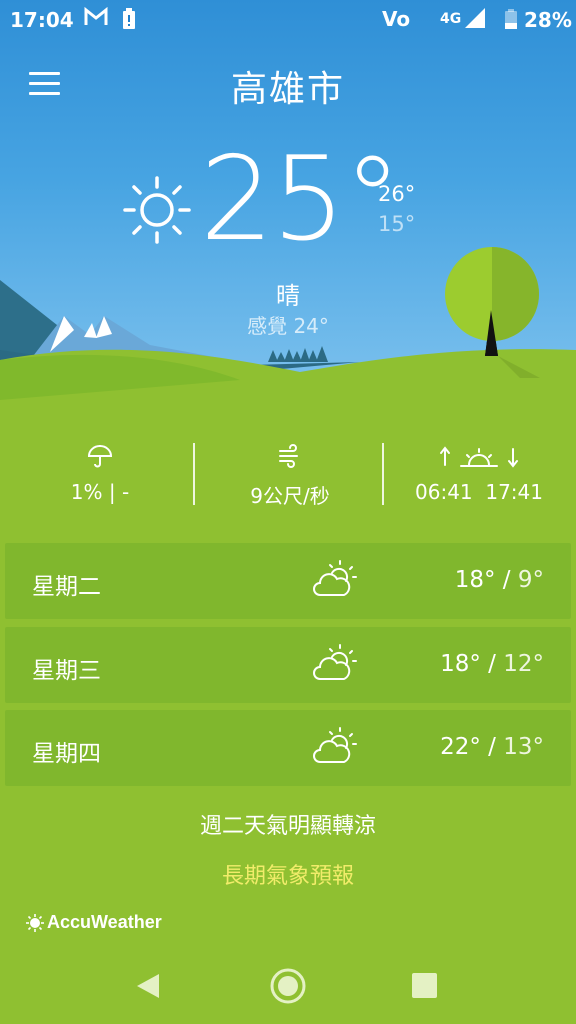 This screenshot has height=1024, width=576. Describe the element at coordinates (451, 19) in the screenshot. I see `network-type: 4G` at that location.